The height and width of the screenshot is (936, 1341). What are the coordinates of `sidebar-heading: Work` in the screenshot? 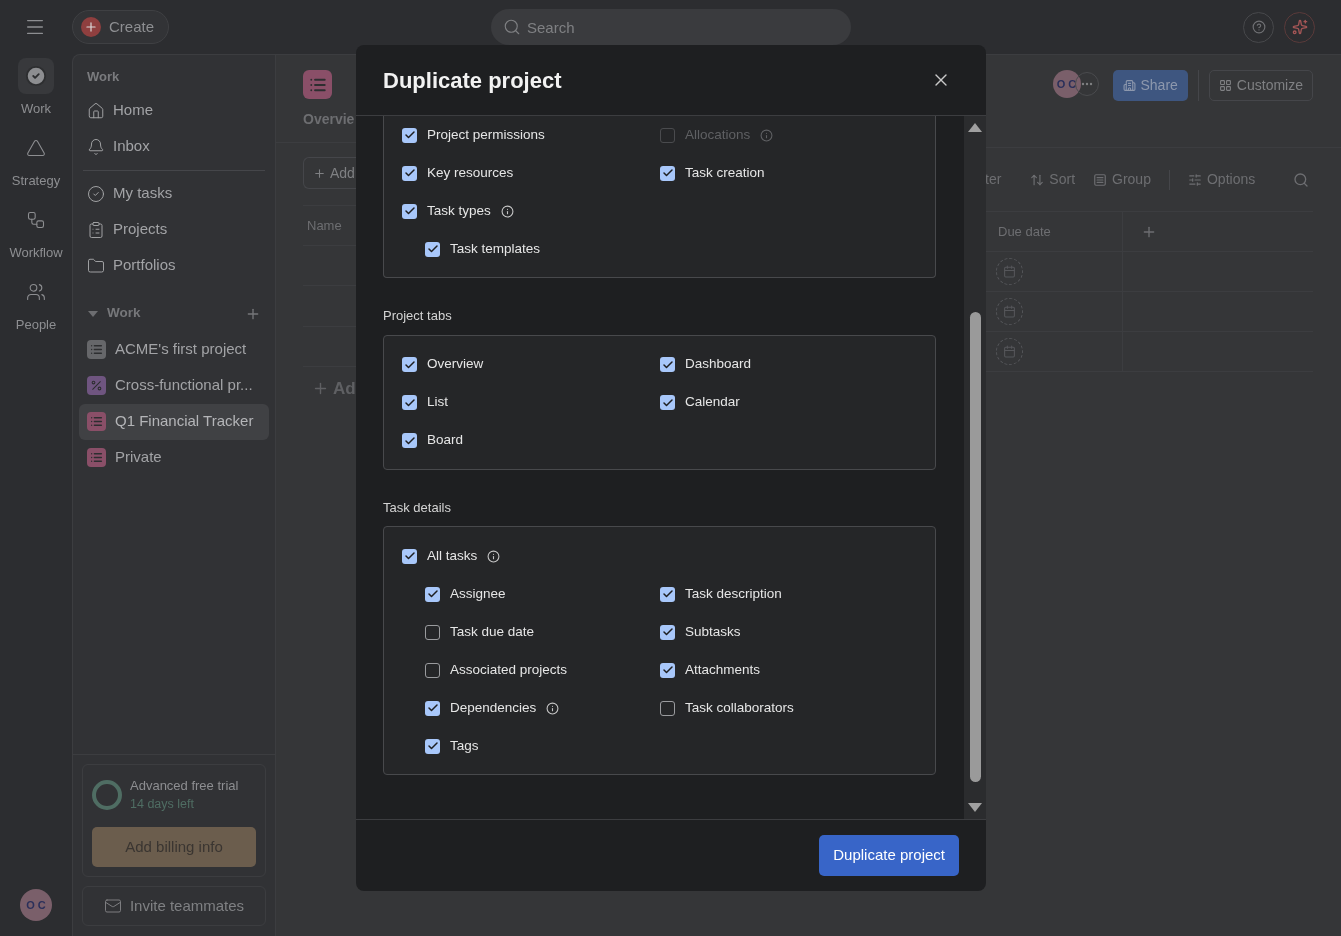 It's located at (103, 77).